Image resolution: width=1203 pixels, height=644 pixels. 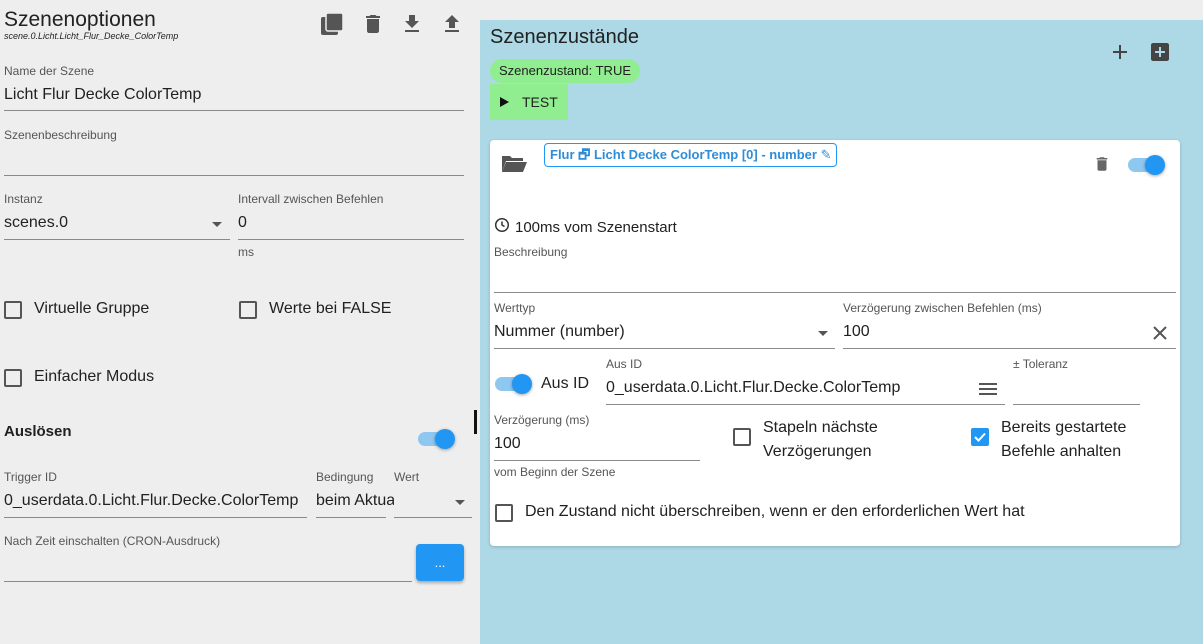 I want to click on delay-helper-text: vom Beginn der Szene, so click(x=555, y=472).